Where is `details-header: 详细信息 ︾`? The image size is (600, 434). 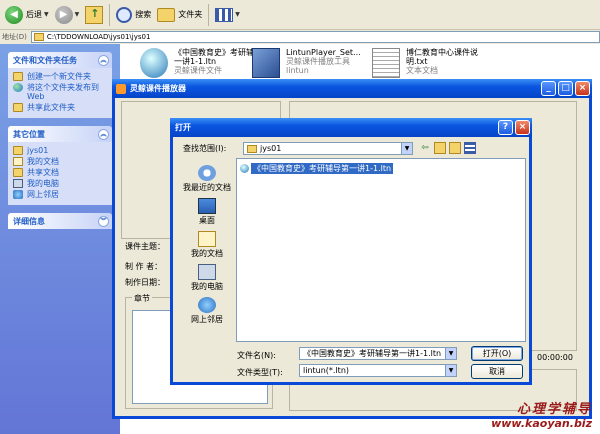
details-header: 详细信息 ︾ is located at coordinates (60, 221).